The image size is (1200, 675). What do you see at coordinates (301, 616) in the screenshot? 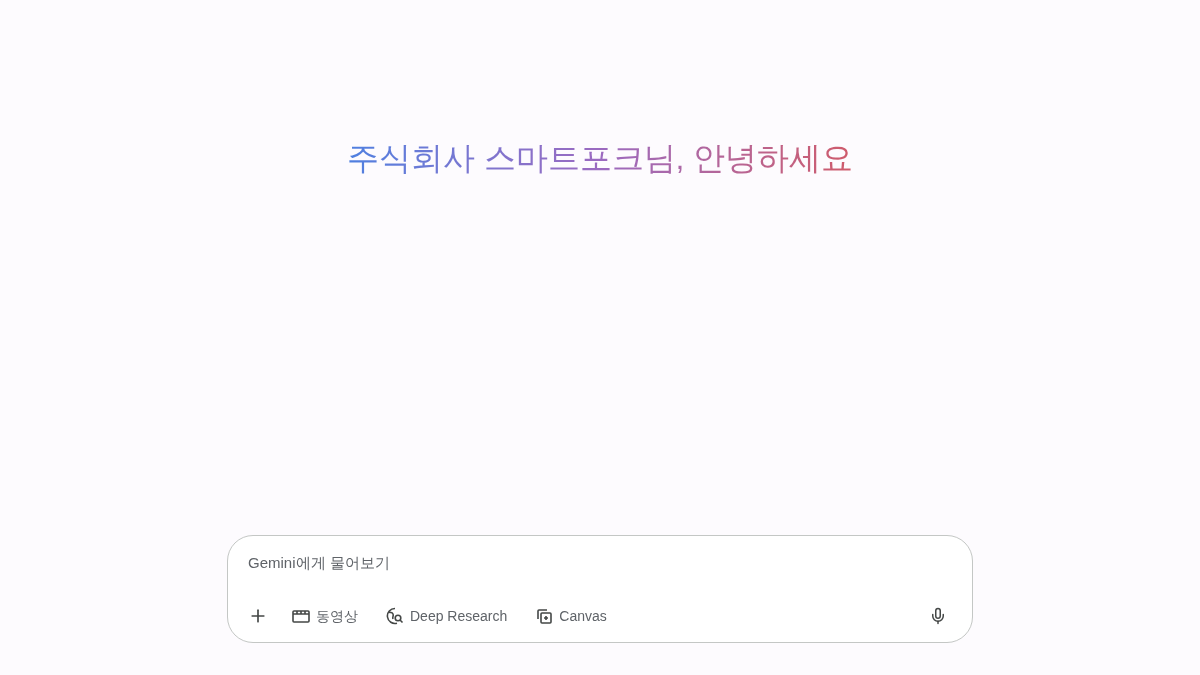
I see `clapperboard-icon` at bounding box center [301, 616].